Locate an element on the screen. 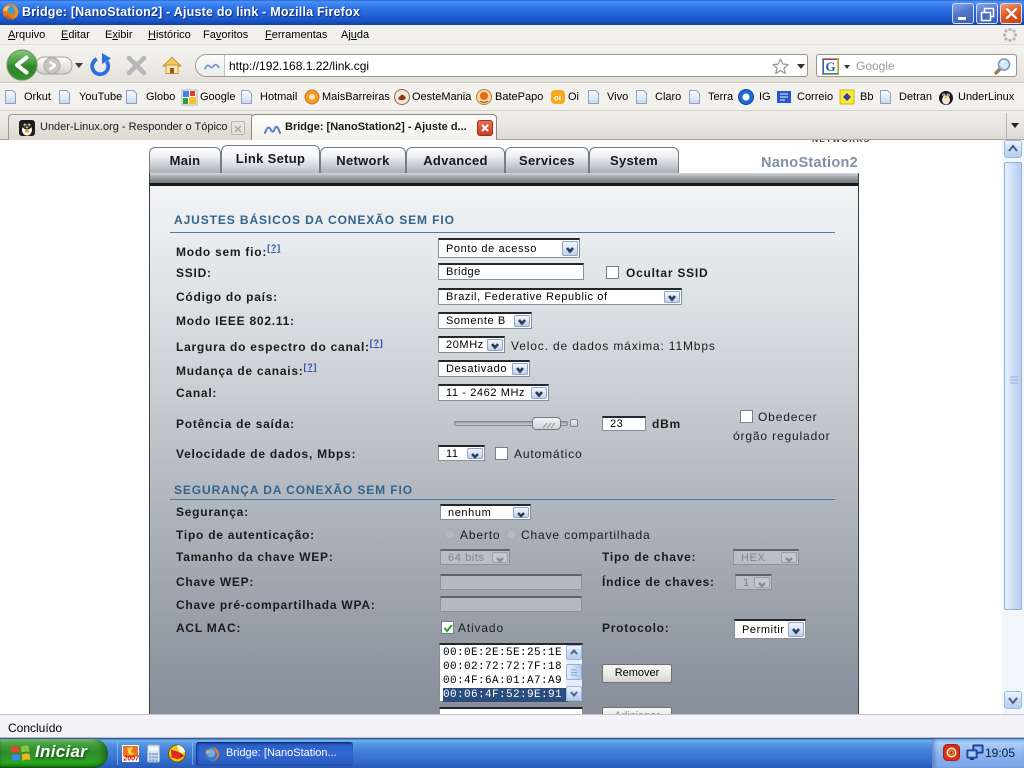 This screenshot has height=768, width=1024. svg-text: G is located at coordinates (831, 66).